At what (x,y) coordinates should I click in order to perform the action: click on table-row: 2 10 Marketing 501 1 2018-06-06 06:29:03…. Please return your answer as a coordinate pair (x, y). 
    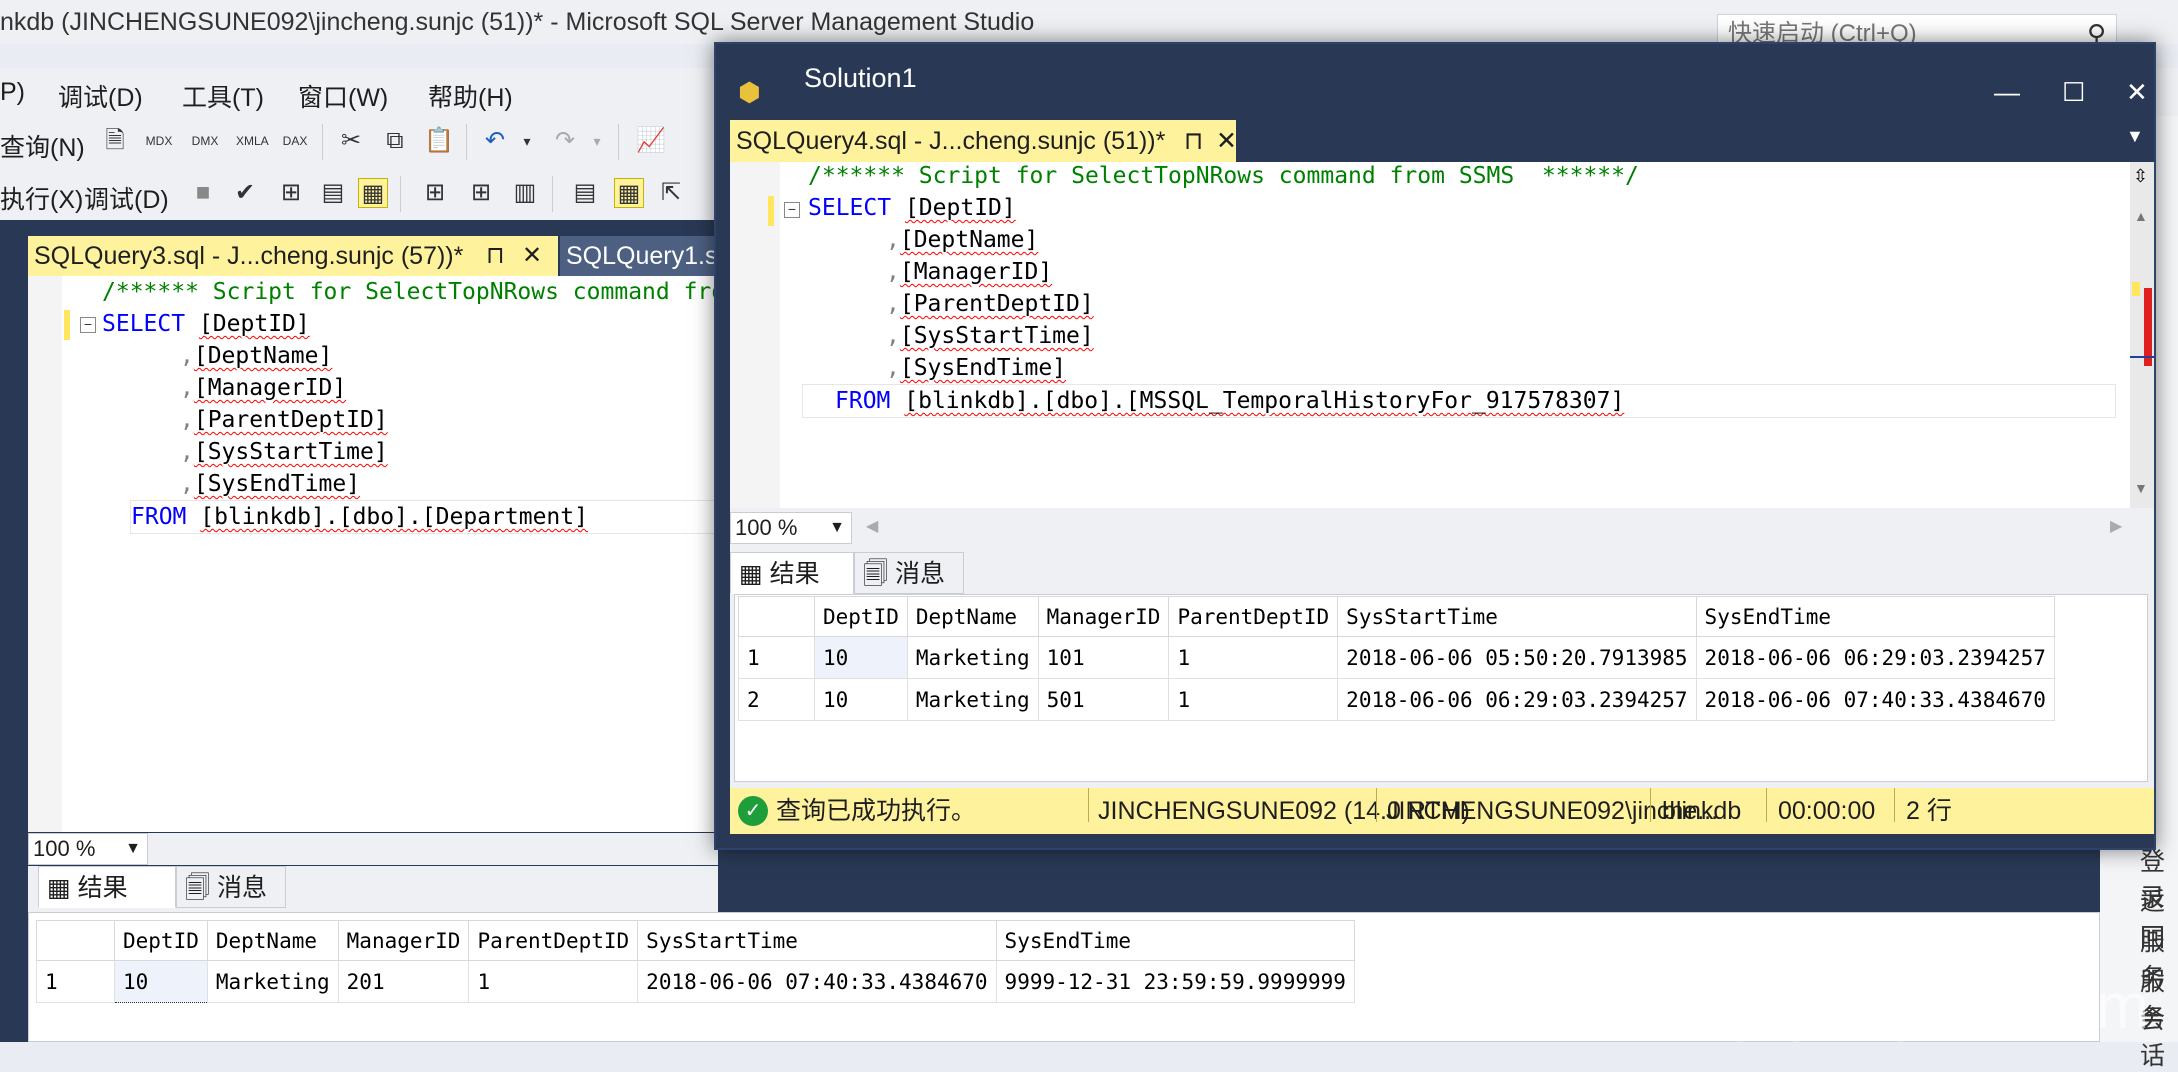
    Looking at the image, I should click on (1396, 699).